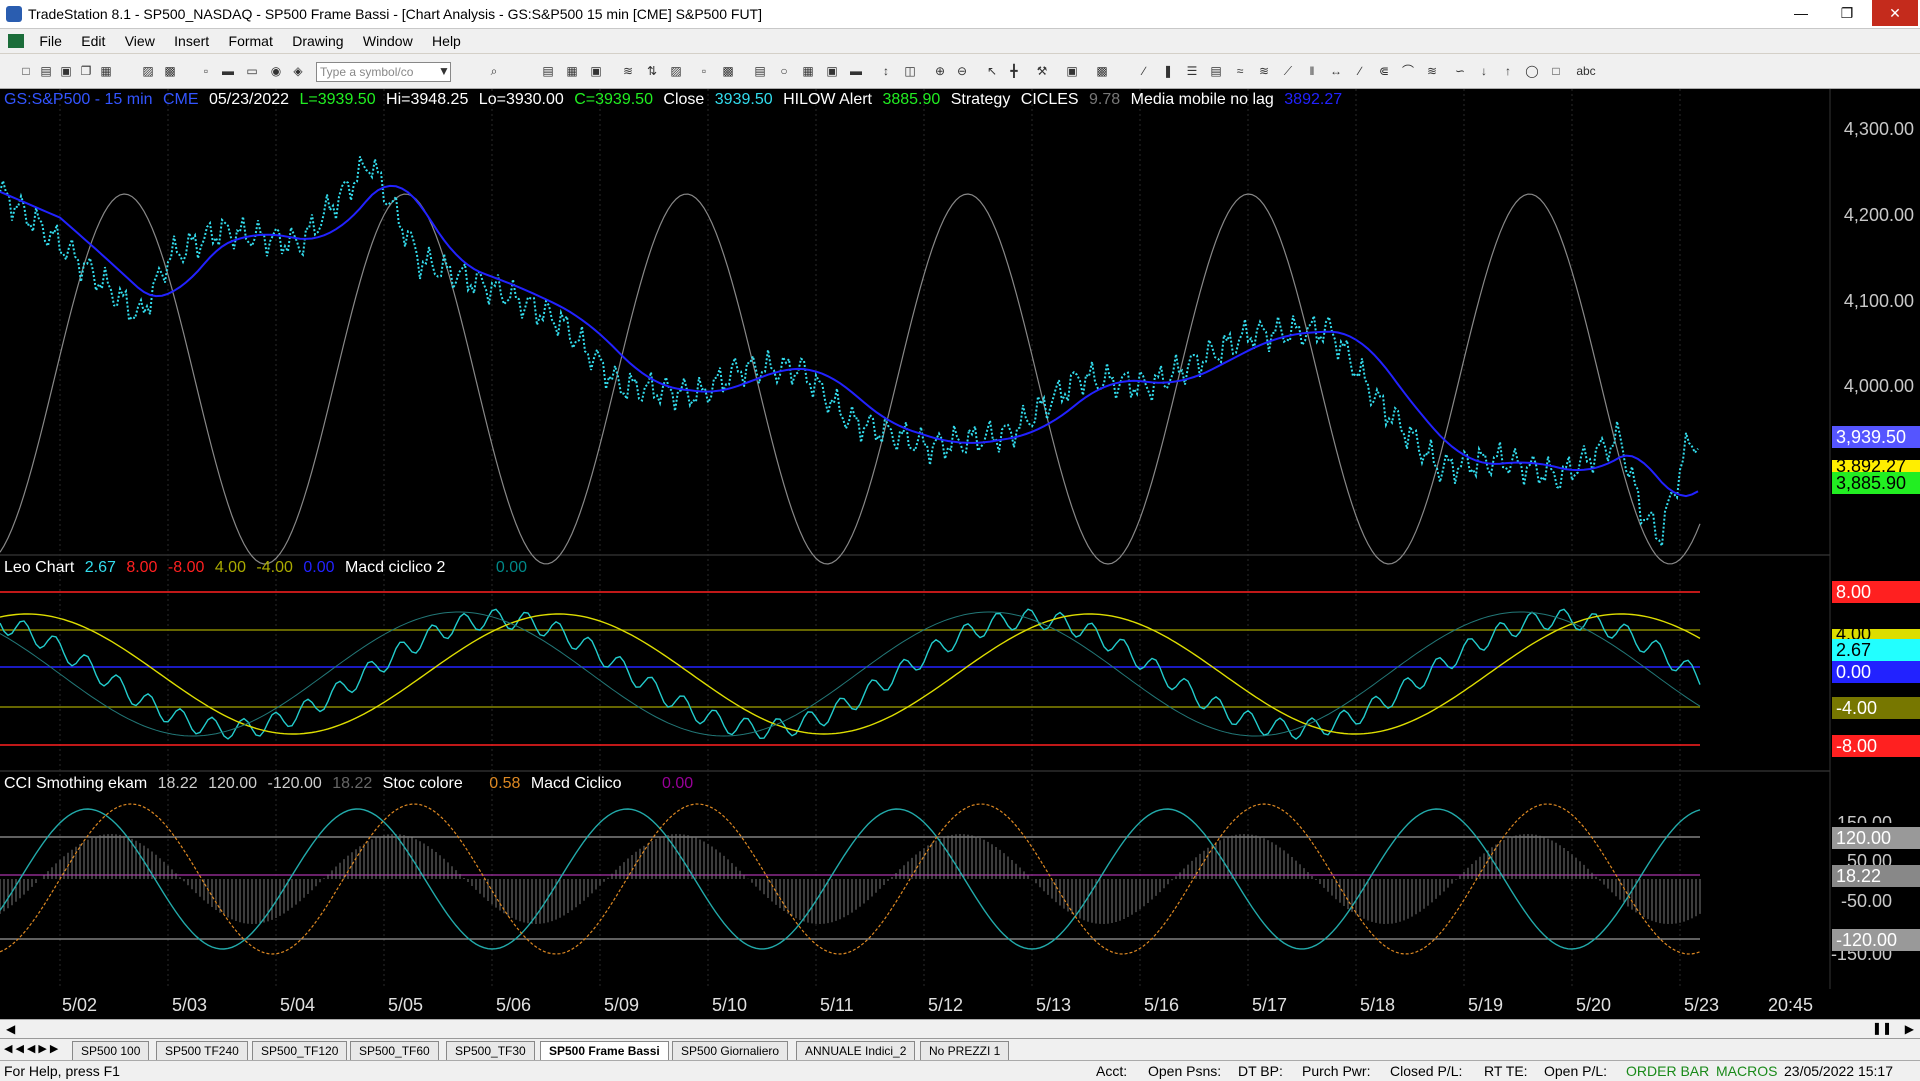  I want to click on network-icon: ◈, so click(298, 71).